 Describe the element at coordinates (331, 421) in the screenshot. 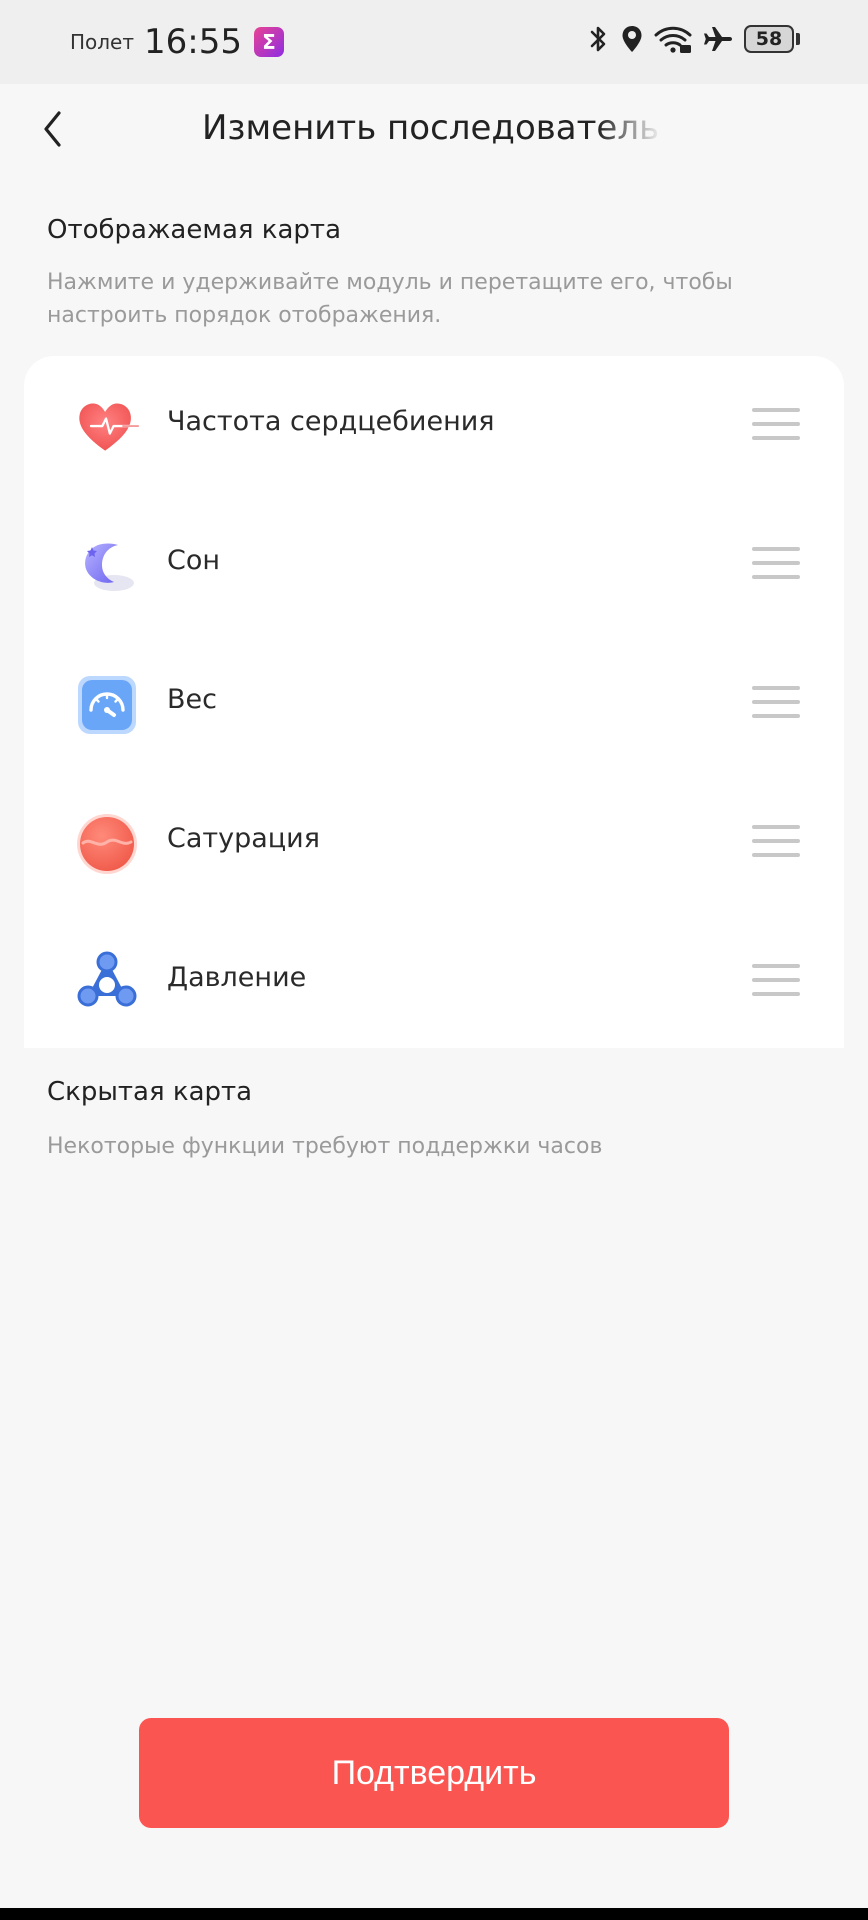

I see `card-label: Частота сердцебиения` at that location.